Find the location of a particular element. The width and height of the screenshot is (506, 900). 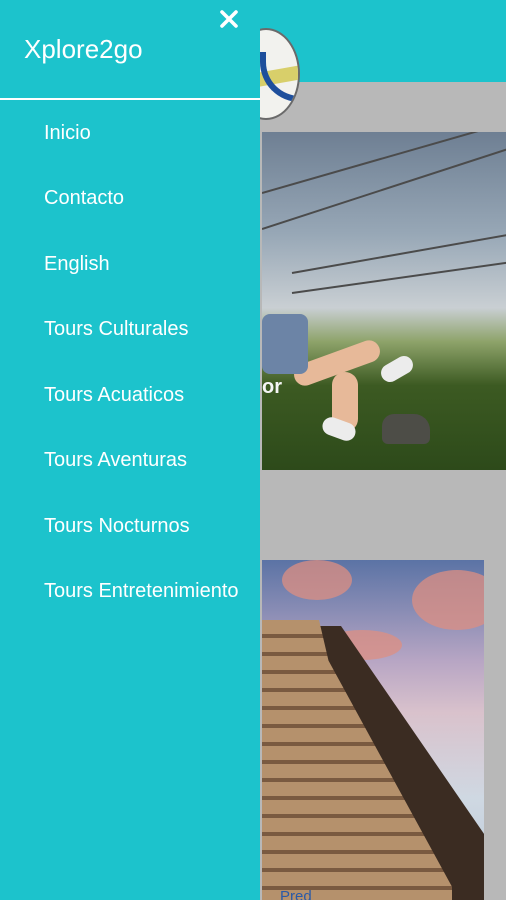

menu-item-inicio: Inicio is located at coordinates (144, 133).